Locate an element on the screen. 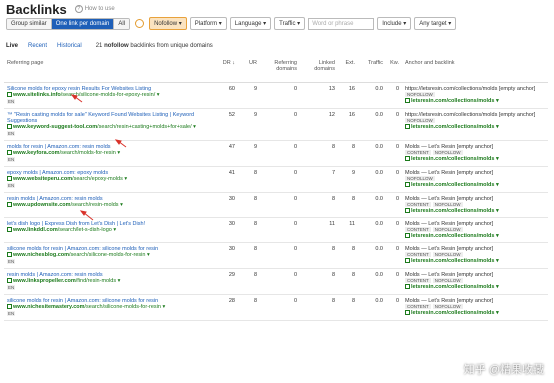 This screenshot has width=554, height=383. ur-value: 9 is located at coordinates (249, 95).